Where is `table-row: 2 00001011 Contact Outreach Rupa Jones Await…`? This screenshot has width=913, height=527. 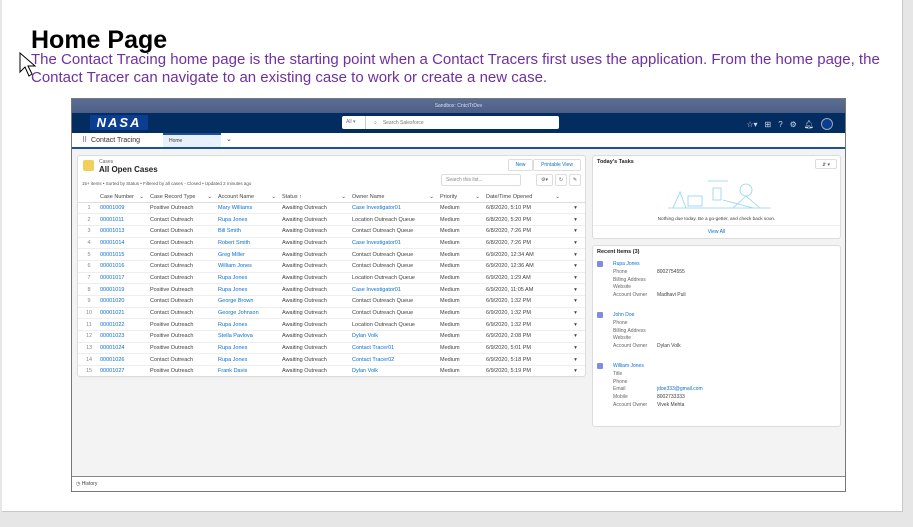 table-row: 2 00001011 Contact Outreach Rupa Jones Await… is located at coordinates (331, 219).